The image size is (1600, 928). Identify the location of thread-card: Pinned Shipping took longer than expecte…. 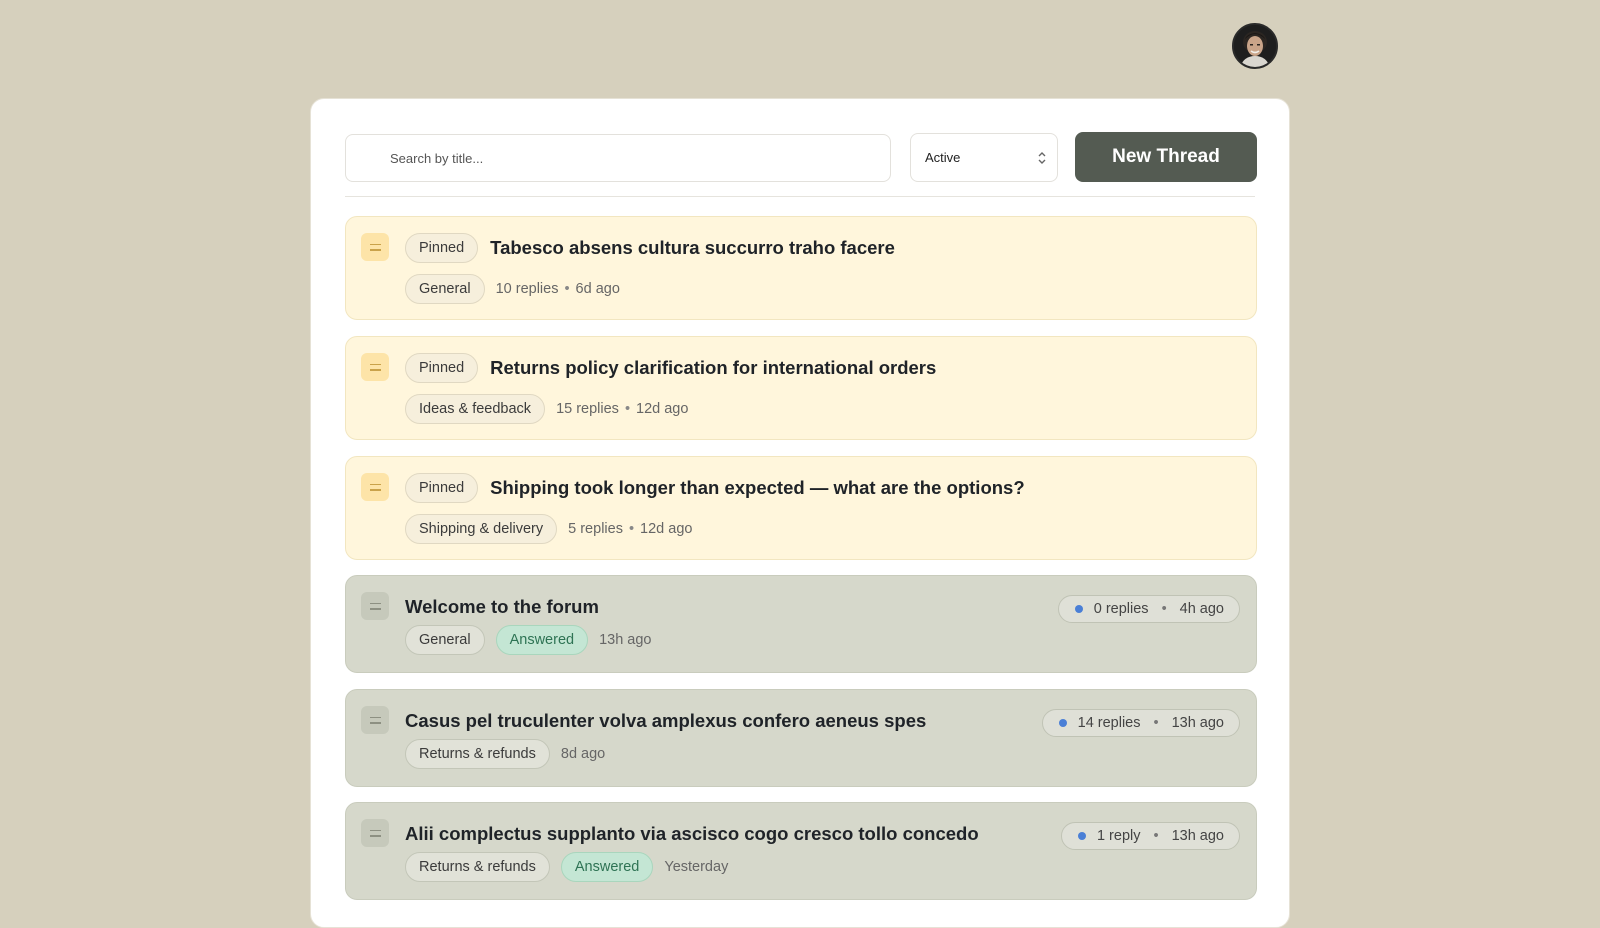
(801, 508).